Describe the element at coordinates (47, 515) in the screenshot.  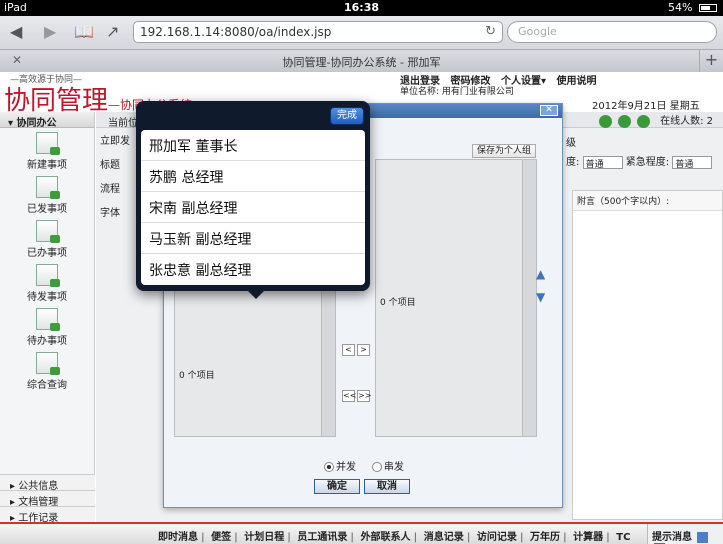
I see `sidebar-item-work-log: ▸ 工作记录` at that location.